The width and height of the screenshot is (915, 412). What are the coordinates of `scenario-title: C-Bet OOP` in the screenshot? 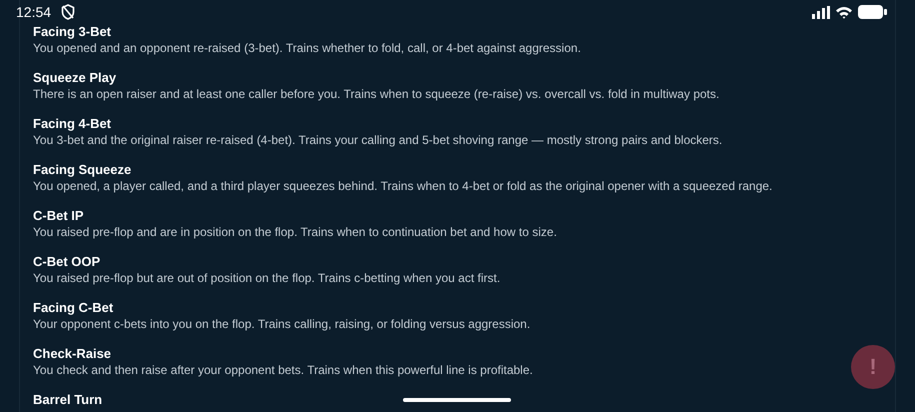 It's located at (66, 261).